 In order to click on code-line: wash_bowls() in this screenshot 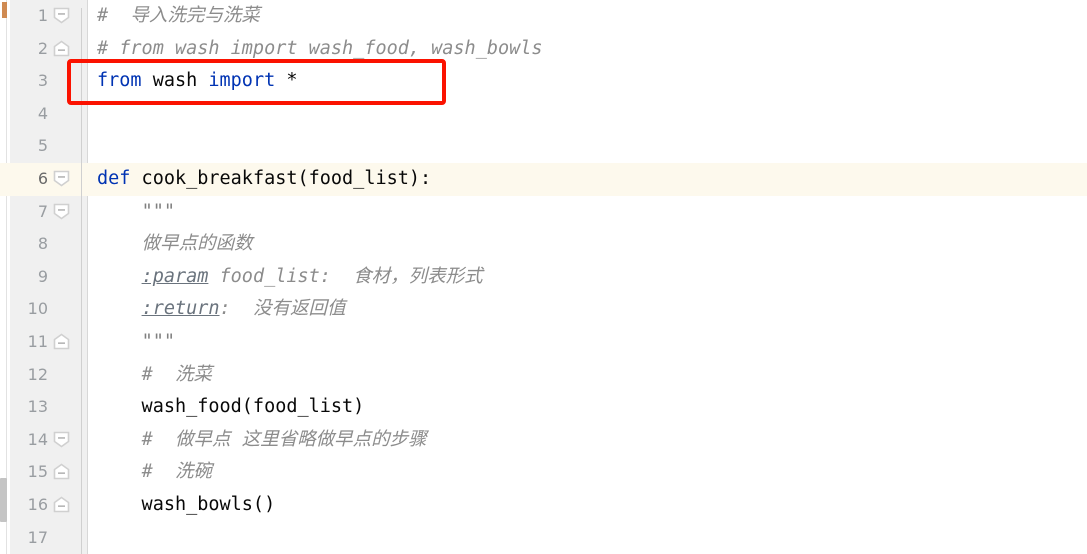, I will do `click(587, 505)`.